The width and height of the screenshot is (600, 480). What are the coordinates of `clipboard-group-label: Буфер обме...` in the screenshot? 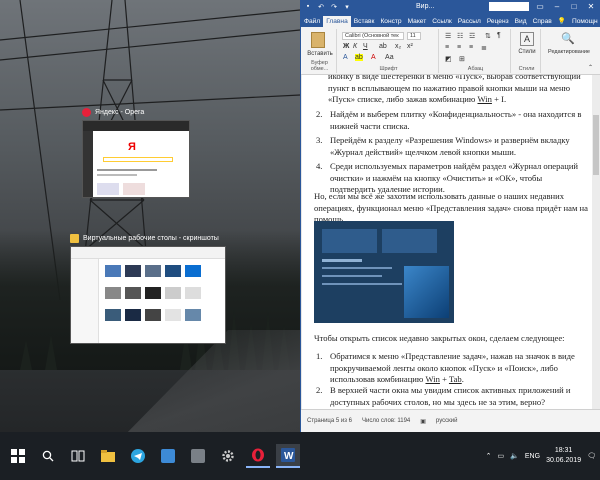 It's located at (319, 66).